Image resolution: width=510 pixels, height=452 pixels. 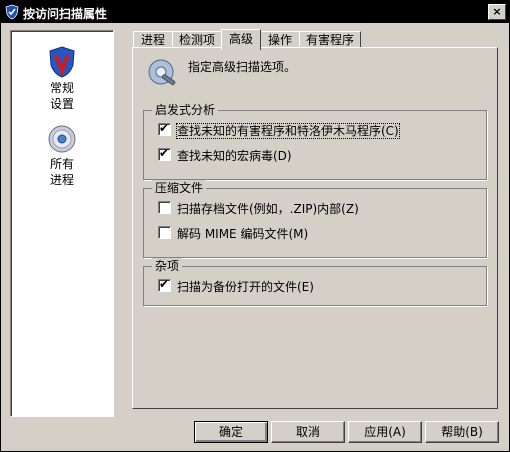 What do you see at coordinates (242, 67) in the screenshot?
I see `panel-description: 指定高级扫描选项。` at bounding box center [242, 67].